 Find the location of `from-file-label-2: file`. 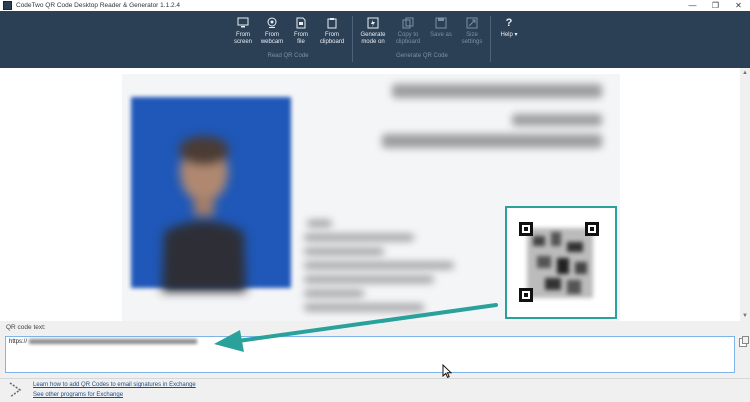

from-file-label-2: file is located at coordinates (301, 42).